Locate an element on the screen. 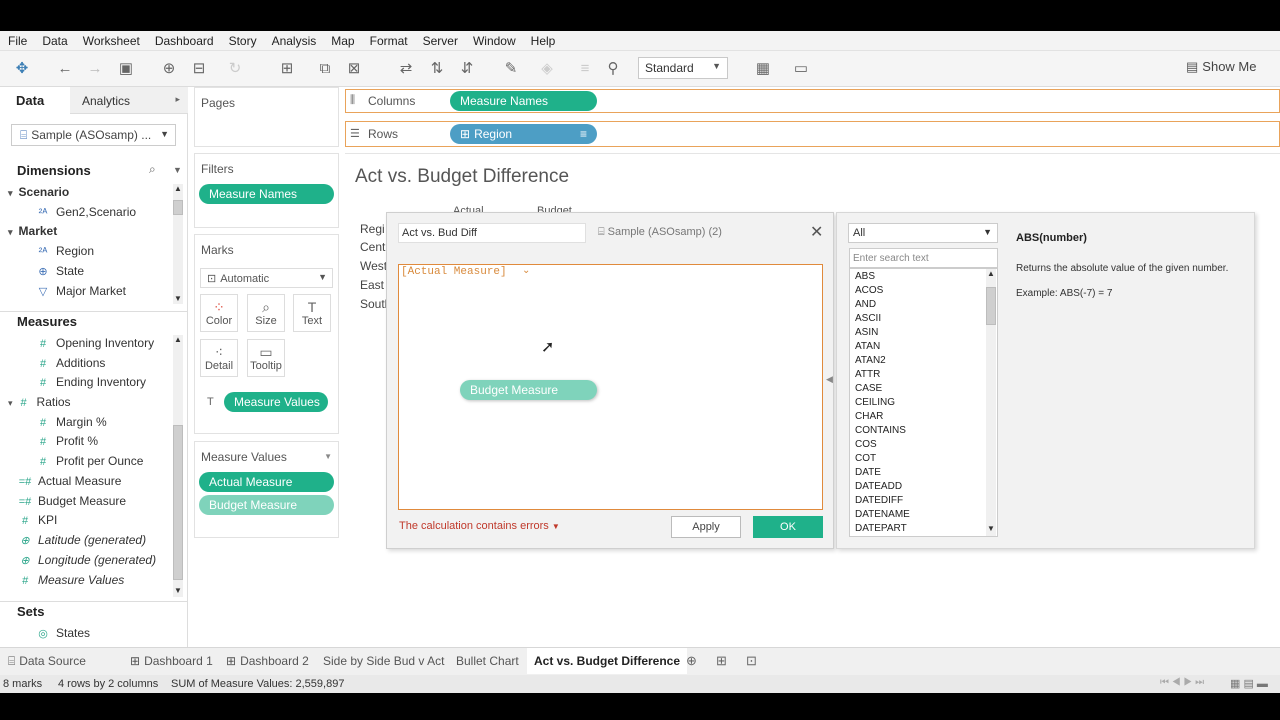 This screenshot has width=1280, height=720. measure-opening-inventory: # Opening Inventory is located at coordinates (95, 343).